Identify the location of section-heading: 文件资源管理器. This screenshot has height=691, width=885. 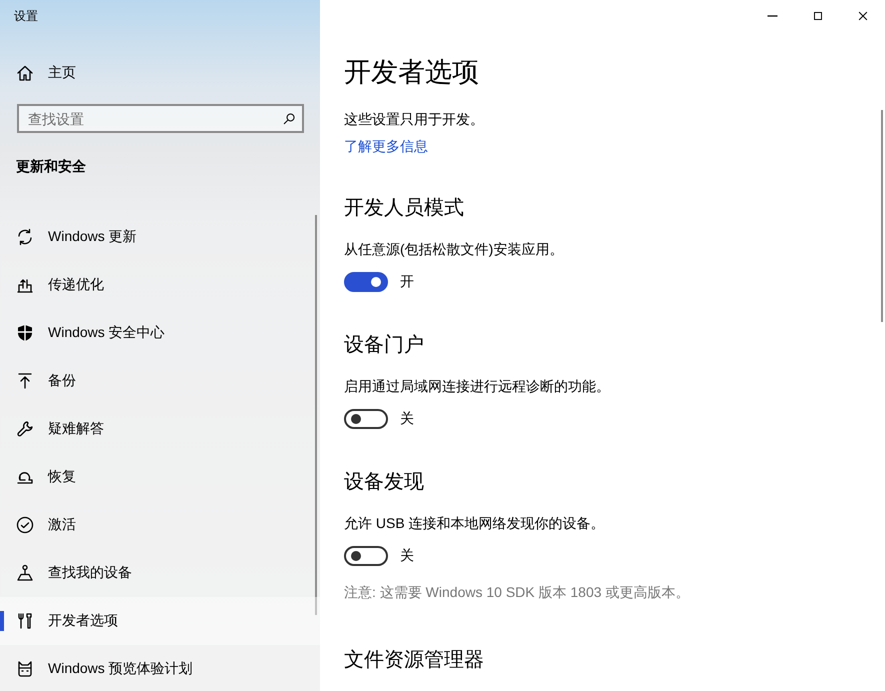
(414, 660).